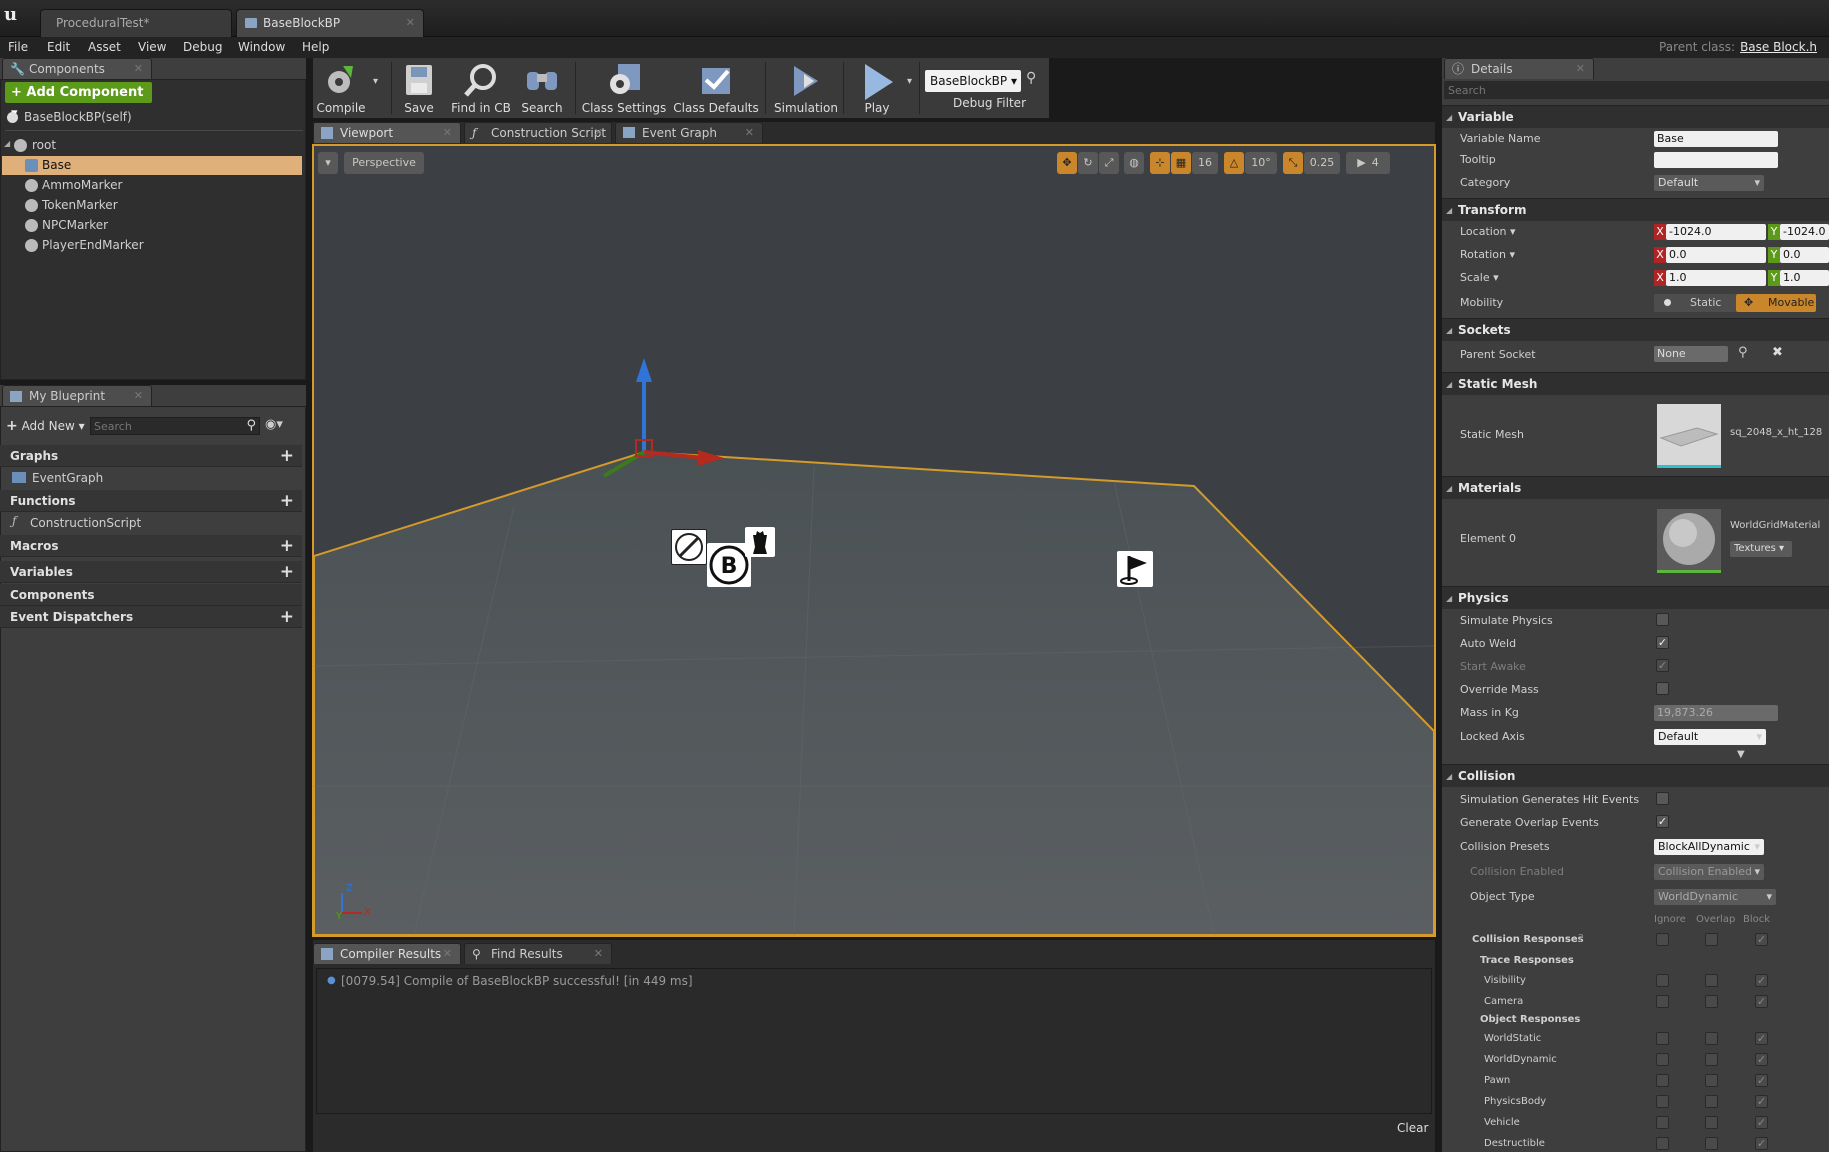 This screenshot has width=1829, height=1152. Describe the element at coordinates (78, 101) in the screenshot. I see `add-component-button: + Add Component ▾` at that location.